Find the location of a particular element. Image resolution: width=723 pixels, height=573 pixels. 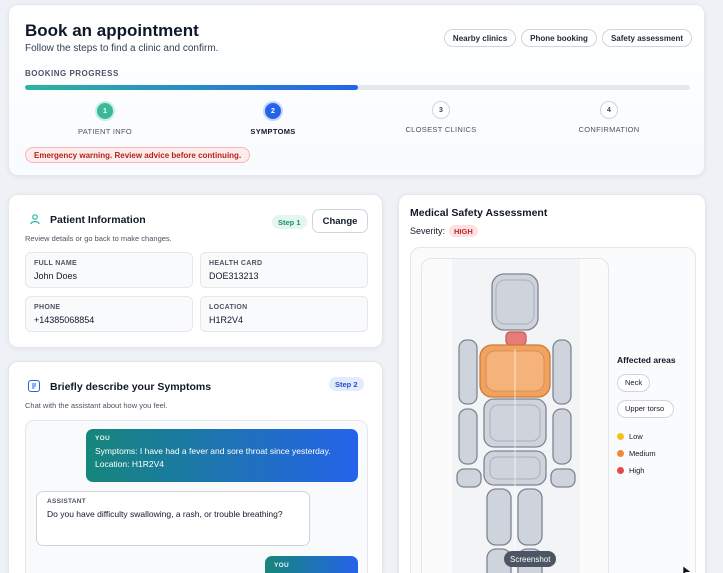

progress-fill is located at coordinates (191, 87).